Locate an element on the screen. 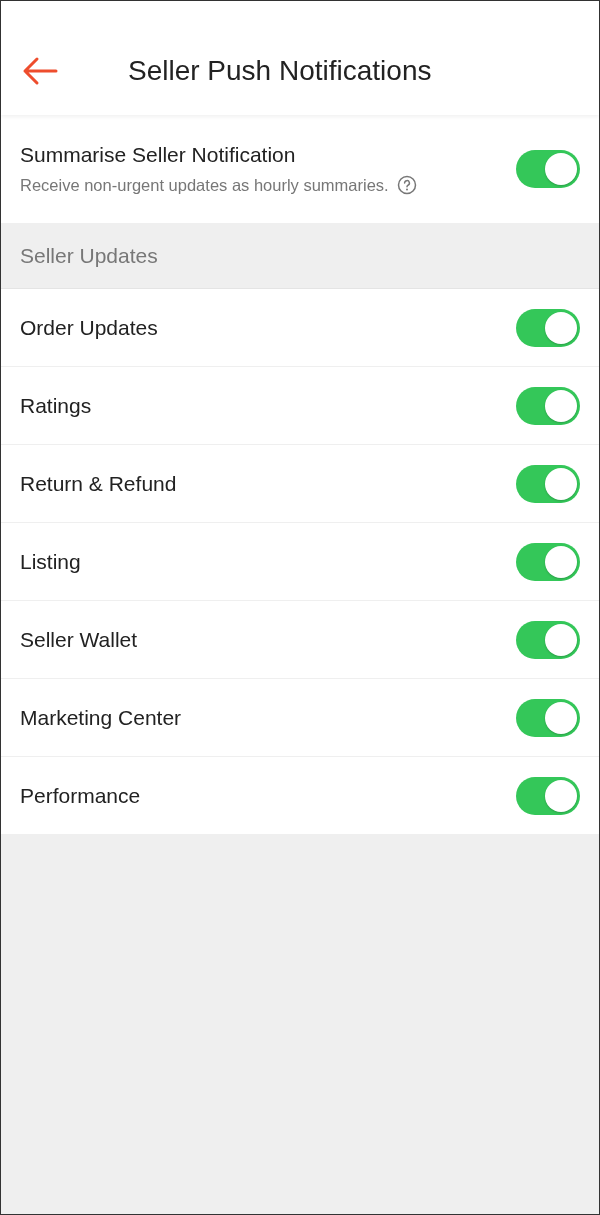 The image size is (600, 1215). back-arrow-icon is located at coordinates (40, 71).